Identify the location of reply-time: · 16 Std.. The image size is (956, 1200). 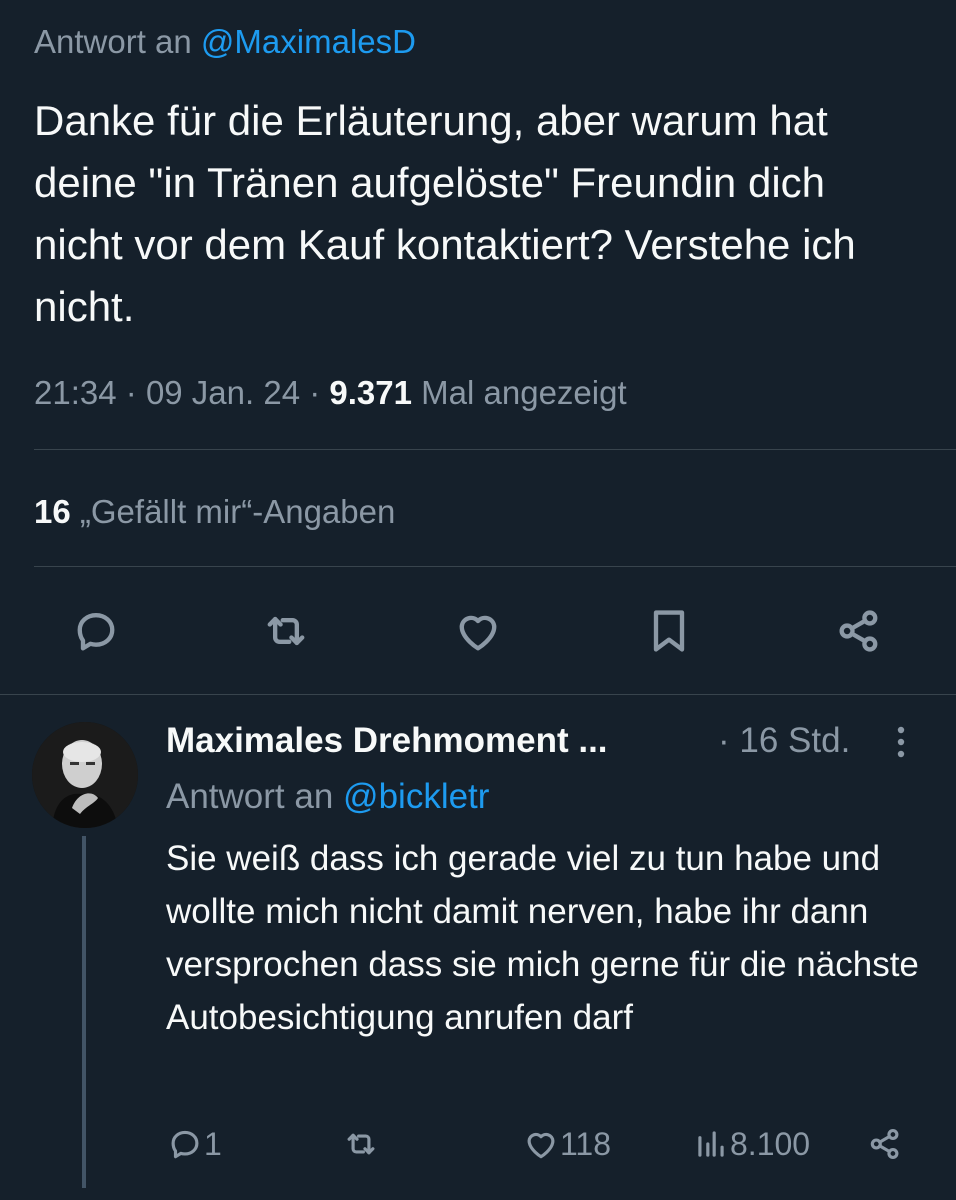
(784, 741).